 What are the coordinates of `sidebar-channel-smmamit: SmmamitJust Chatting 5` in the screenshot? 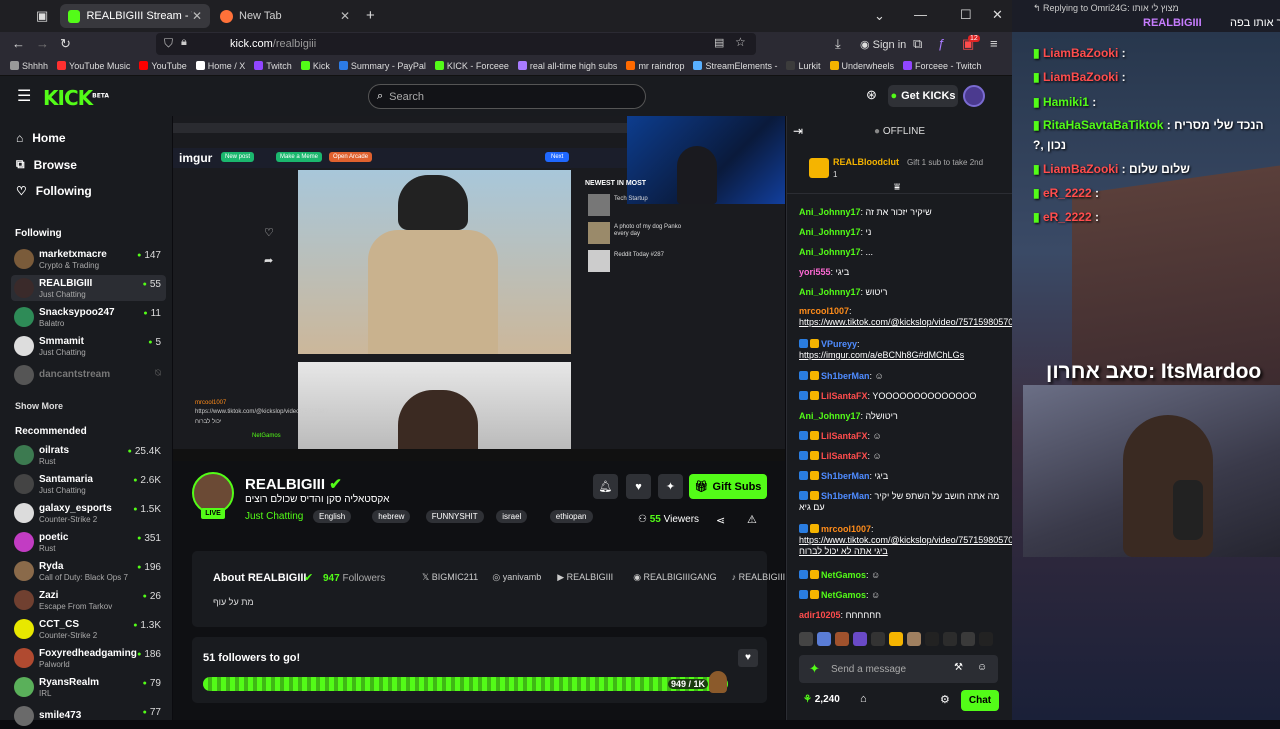 It's located at (88, 346).